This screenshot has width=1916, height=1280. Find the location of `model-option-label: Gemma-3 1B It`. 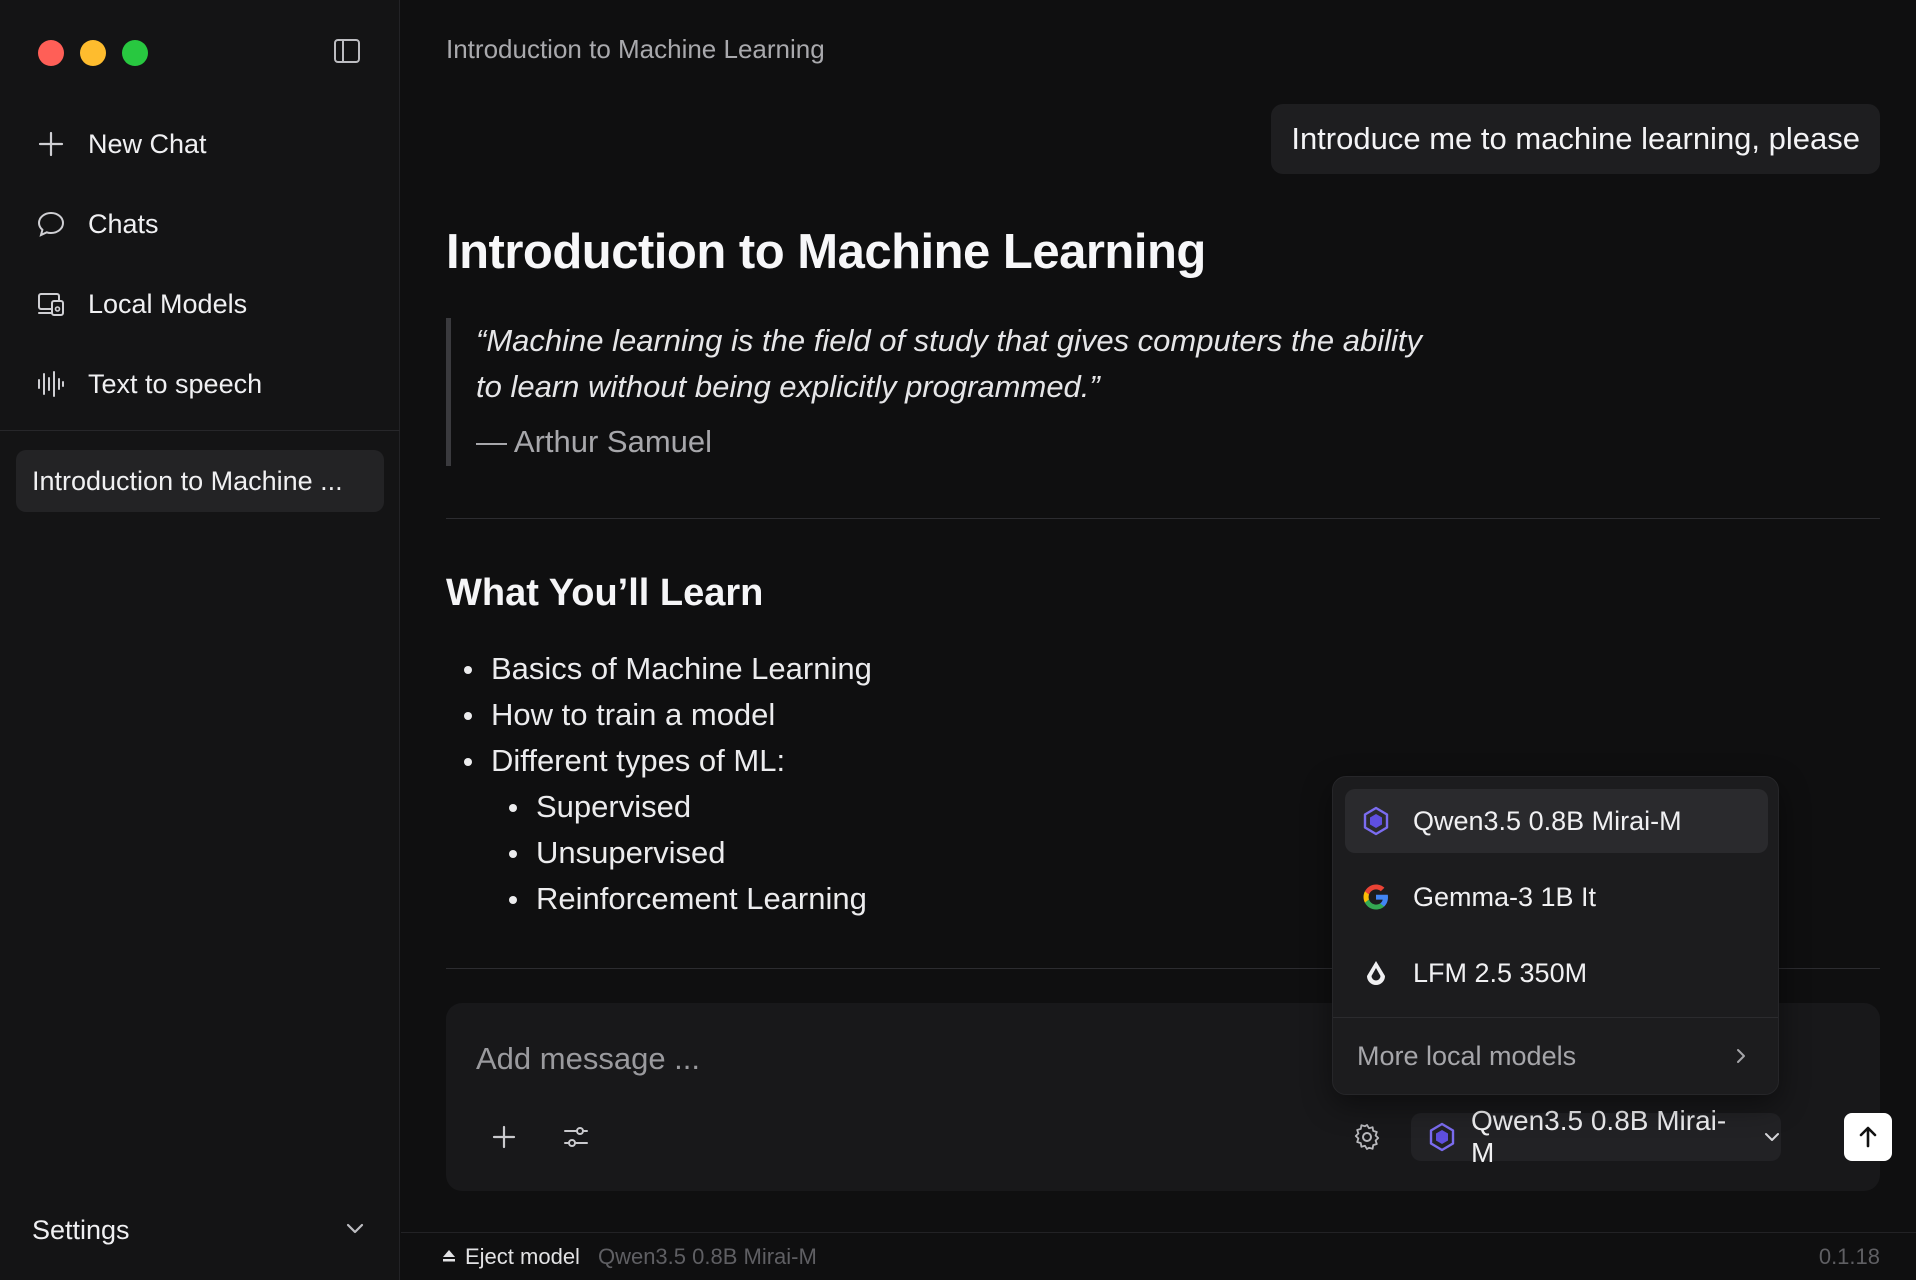

model-option-label: Gemma-3 1B It is located at coordinates (1505, 896).